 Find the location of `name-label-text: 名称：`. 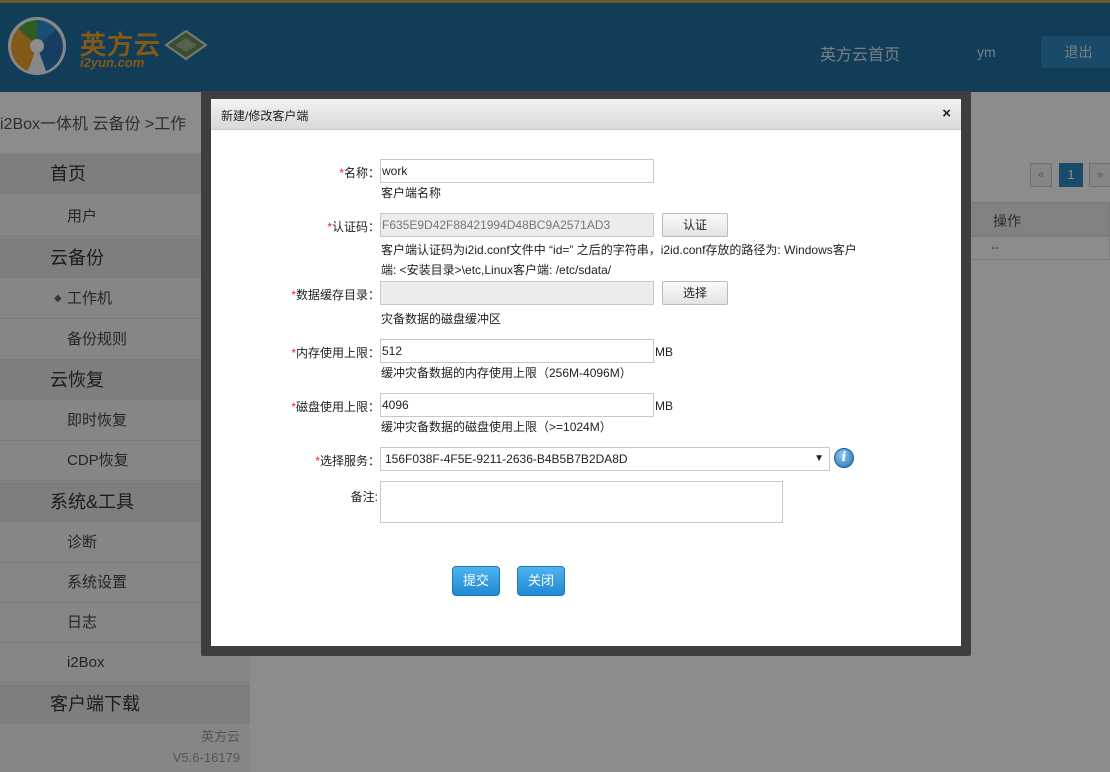

name-label-text: 名称： is located at coordinates (361, 173).